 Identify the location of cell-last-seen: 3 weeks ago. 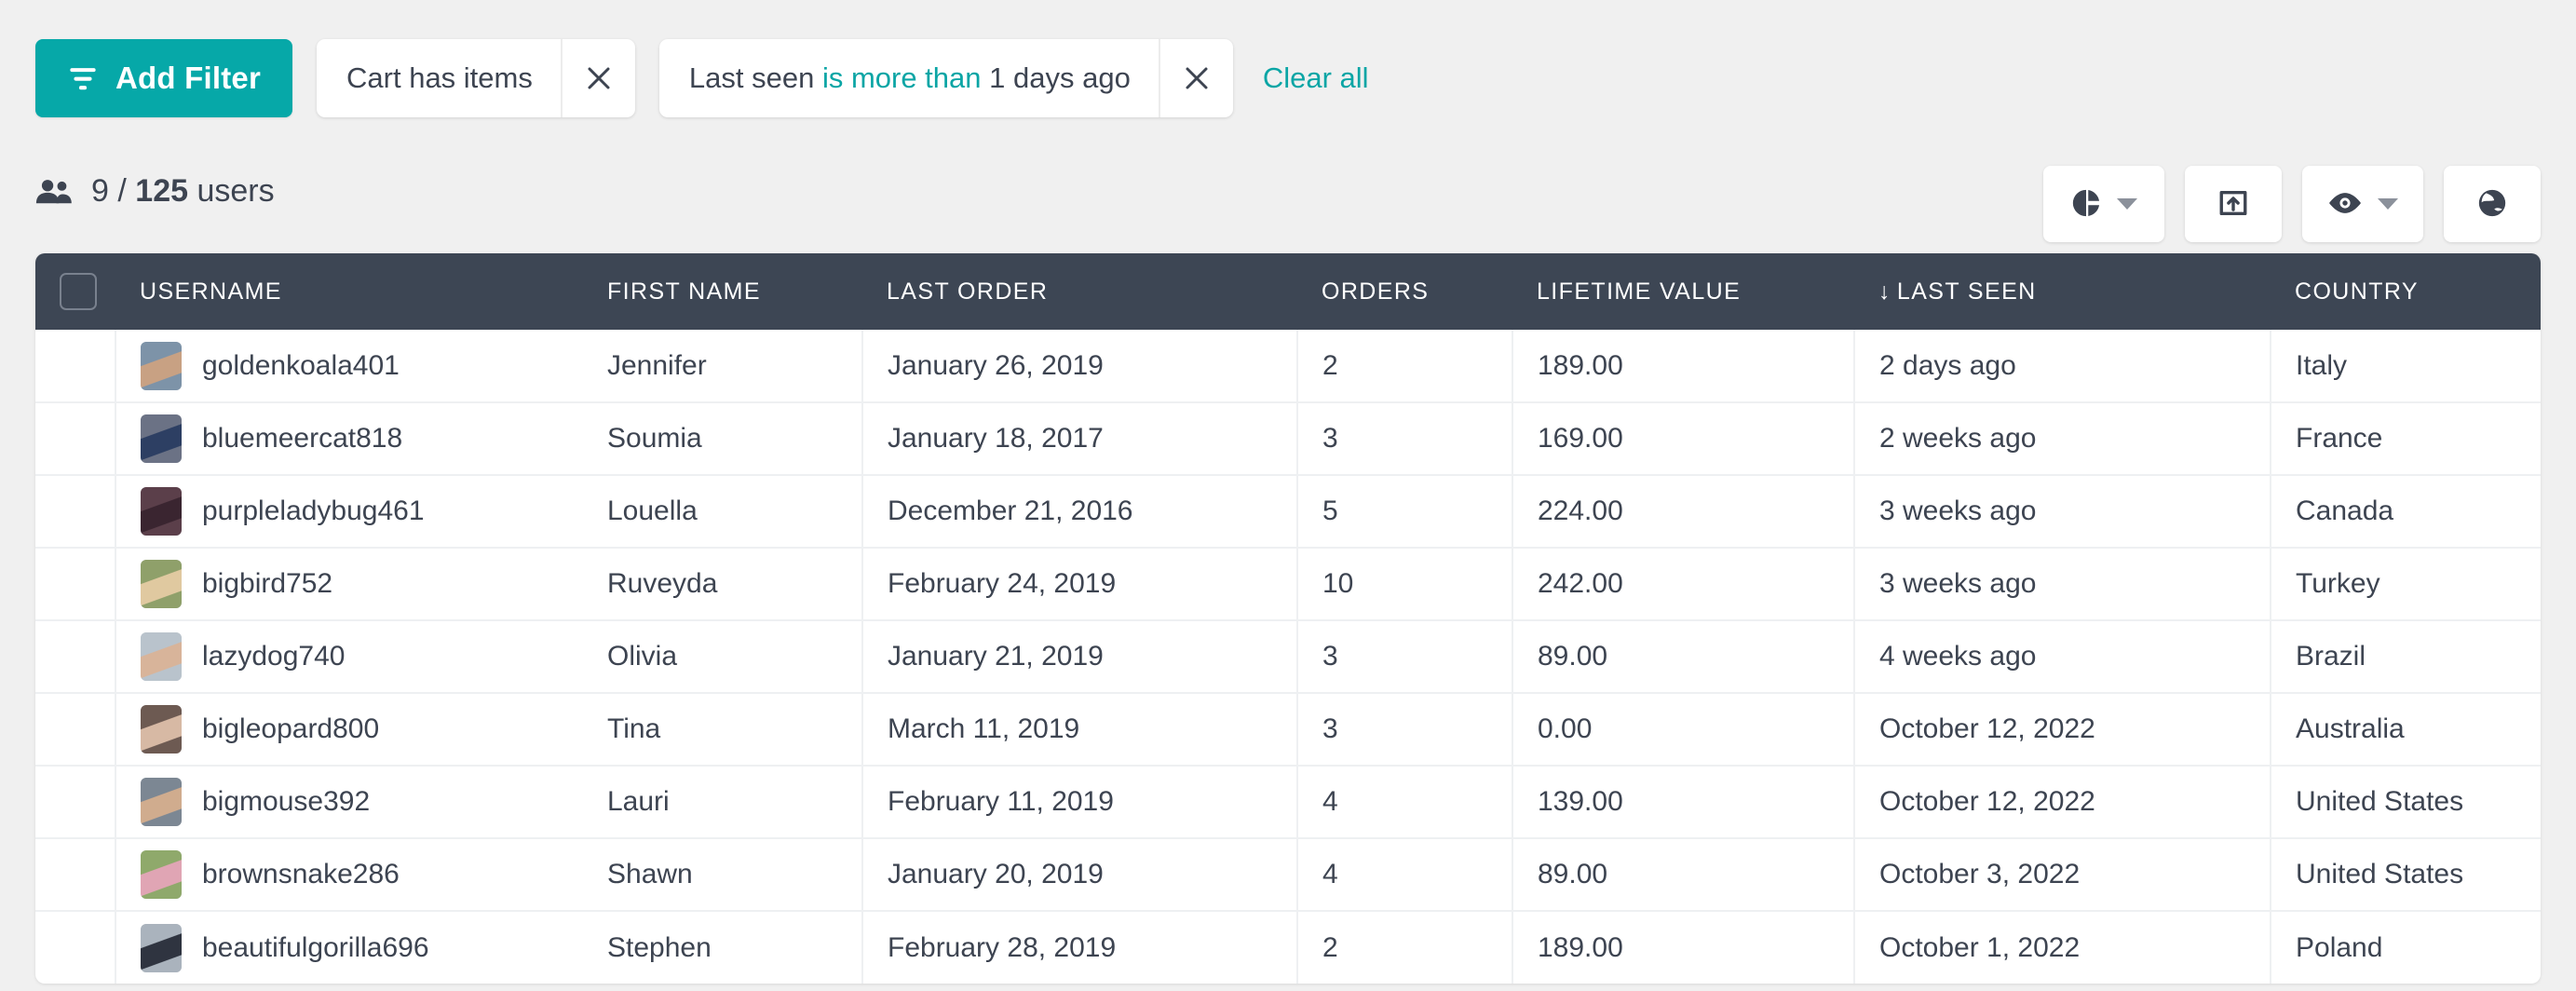
(2062, 584).